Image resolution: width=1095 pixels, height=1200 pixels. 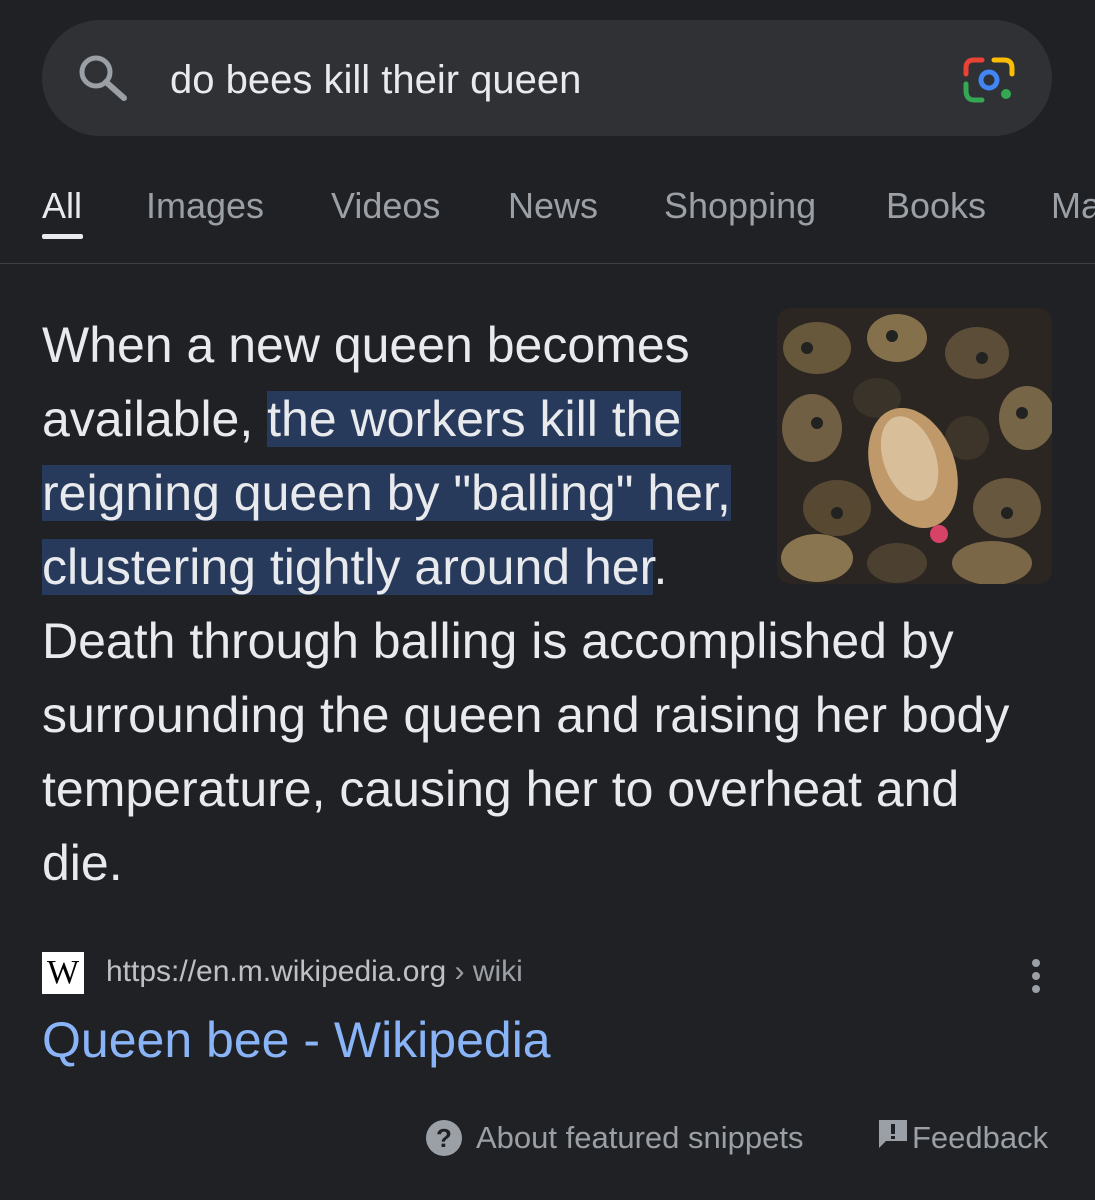 I want to click on tab-all: All, so click(x=62, y=206).